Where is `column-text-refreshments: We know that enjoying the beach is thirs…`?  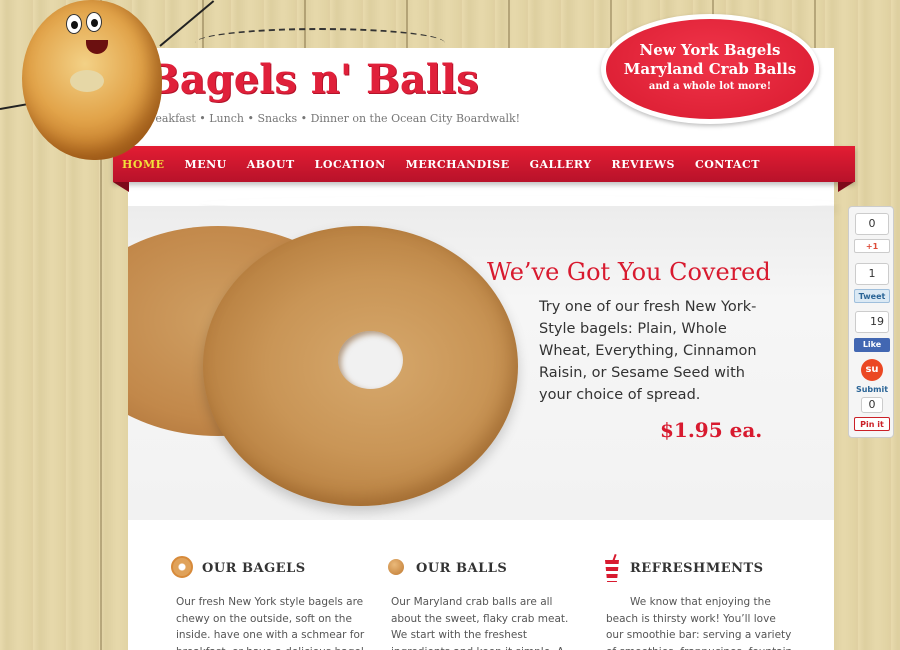 column-text-refreshments: We know that enjoying the beach is thirs… is located at coordinates (699, 623).